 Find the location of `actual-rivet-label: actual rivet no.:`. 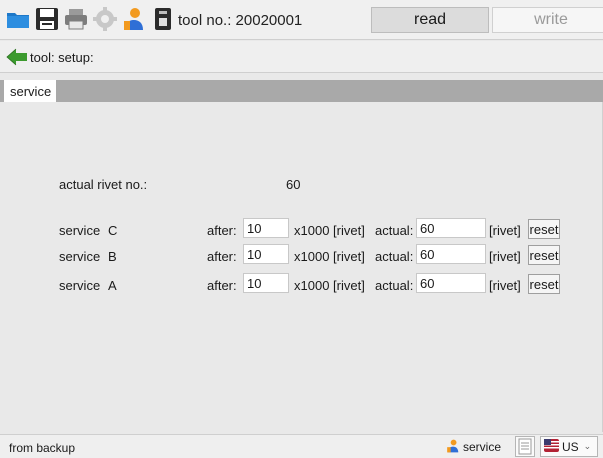

actual-rivet-label: actual rivet no.: is located at coordinates (103, 184).